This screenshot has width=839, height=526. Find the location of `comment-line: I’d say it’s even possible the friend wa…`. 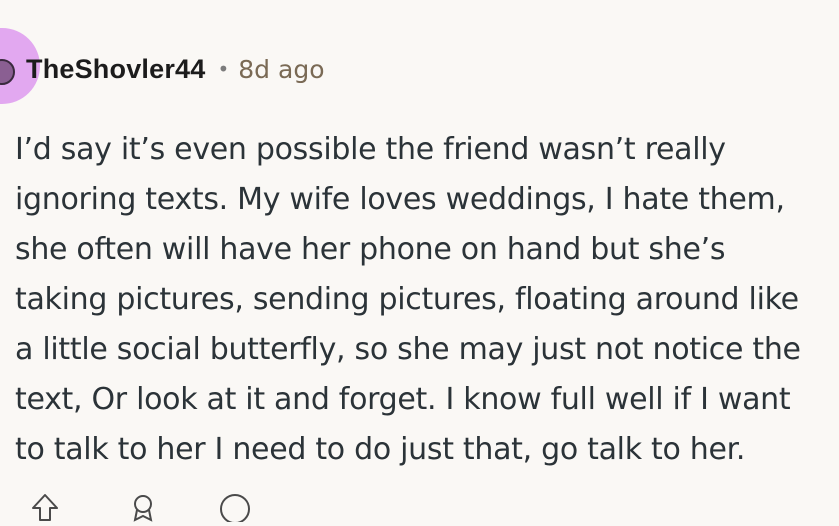

comment-line: I’d say it’s even possible the friend wa… is located at coordinates (370, 149).